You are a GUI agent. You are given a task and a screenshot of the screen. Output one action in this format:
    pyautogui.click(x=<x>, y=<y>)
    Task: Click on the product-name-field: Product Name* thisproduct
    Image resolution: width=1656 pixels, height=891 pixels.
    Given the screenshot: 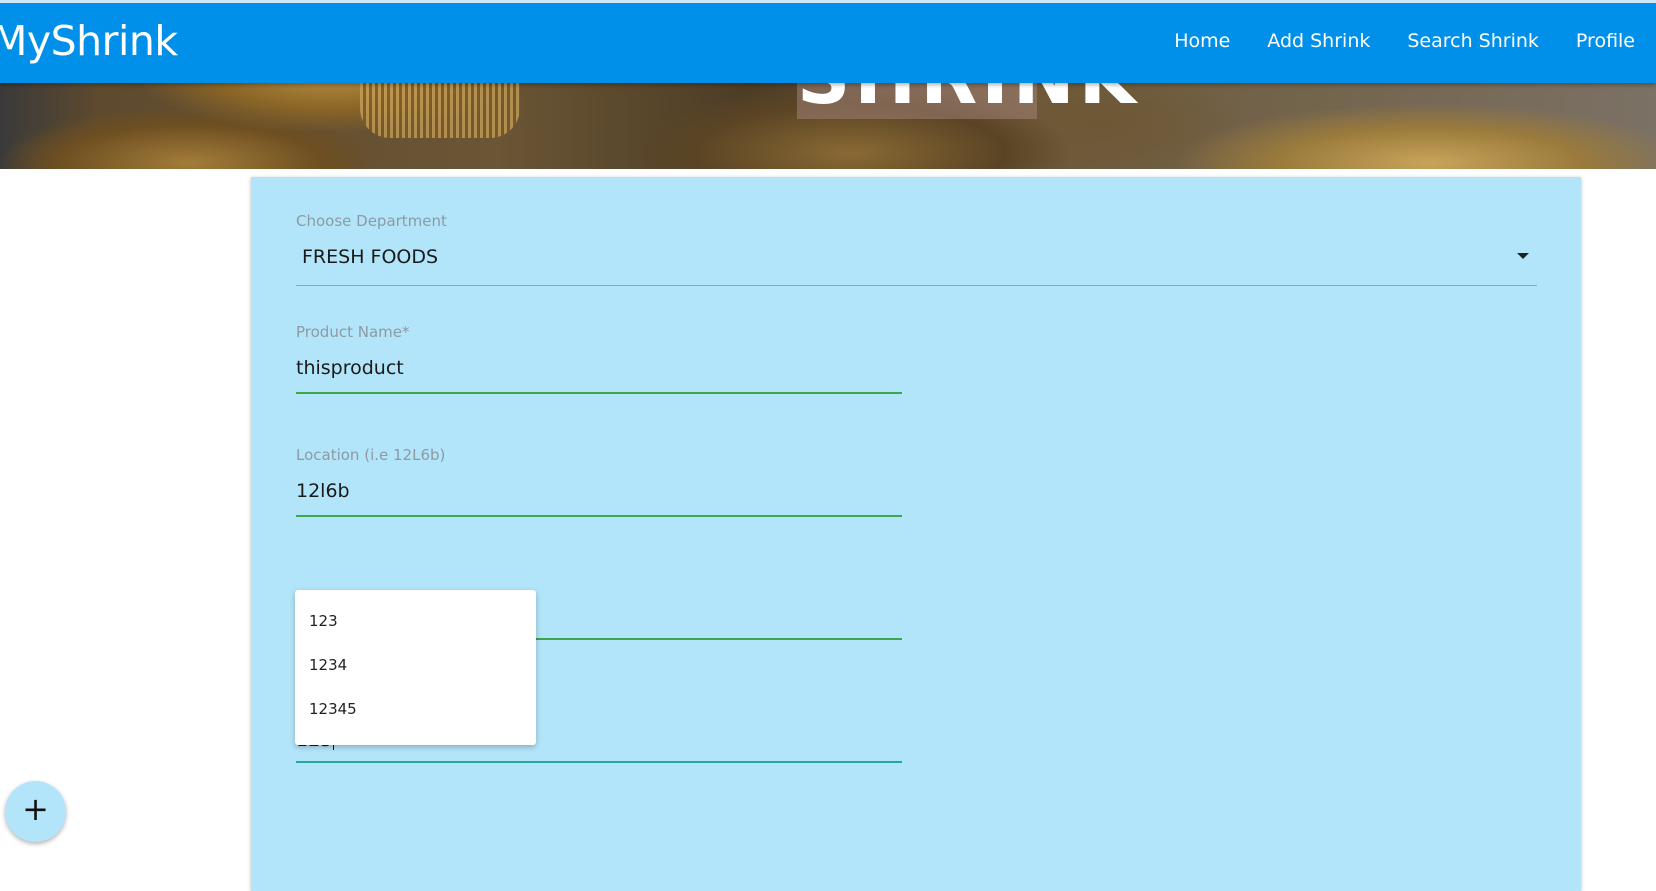 What is the action you would take?
    pyautogui.click(x=599, y=358)
    